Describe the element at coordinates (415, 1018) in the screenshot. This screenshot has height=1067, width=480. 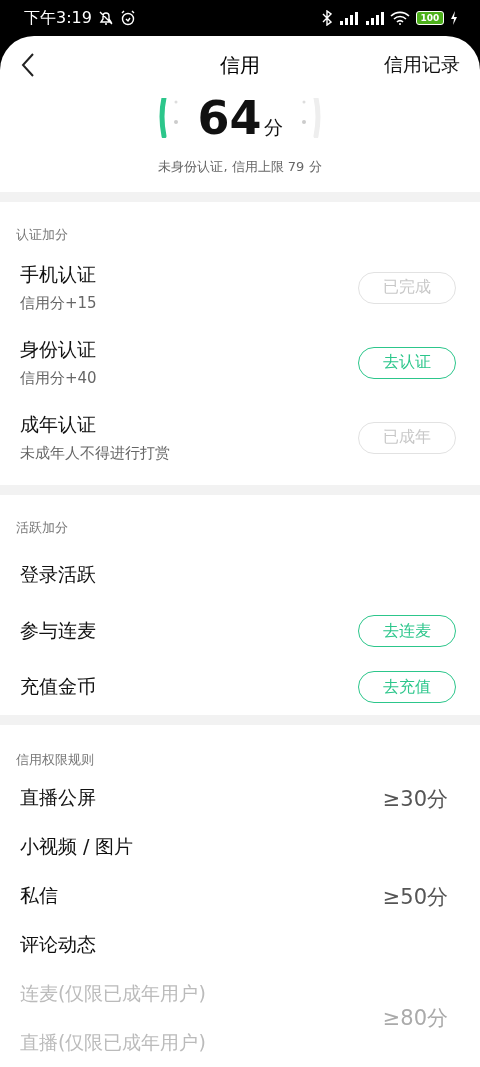
I see `rule-score: ≥80分` at that location.